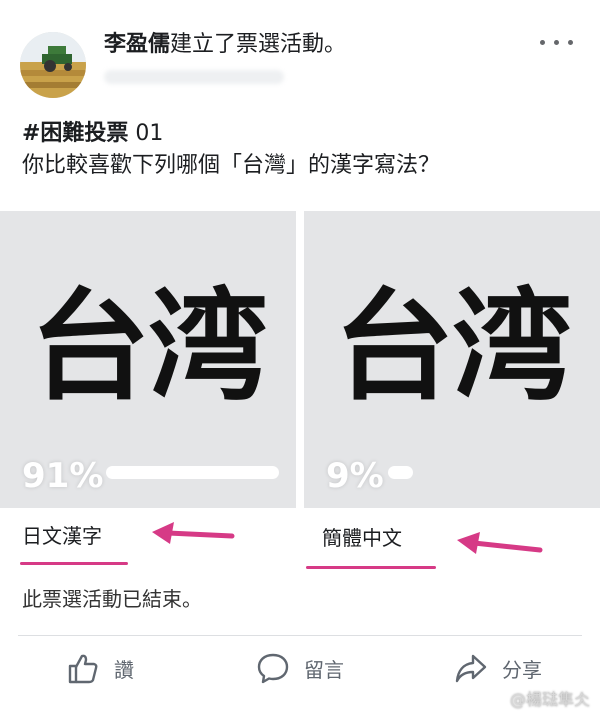 The image size is (600, 714). What do you see at coordinates (258, 44) in the screenshot?
I see `post-action-text: 建立了票選活動。` at bounding box center [258, 44].